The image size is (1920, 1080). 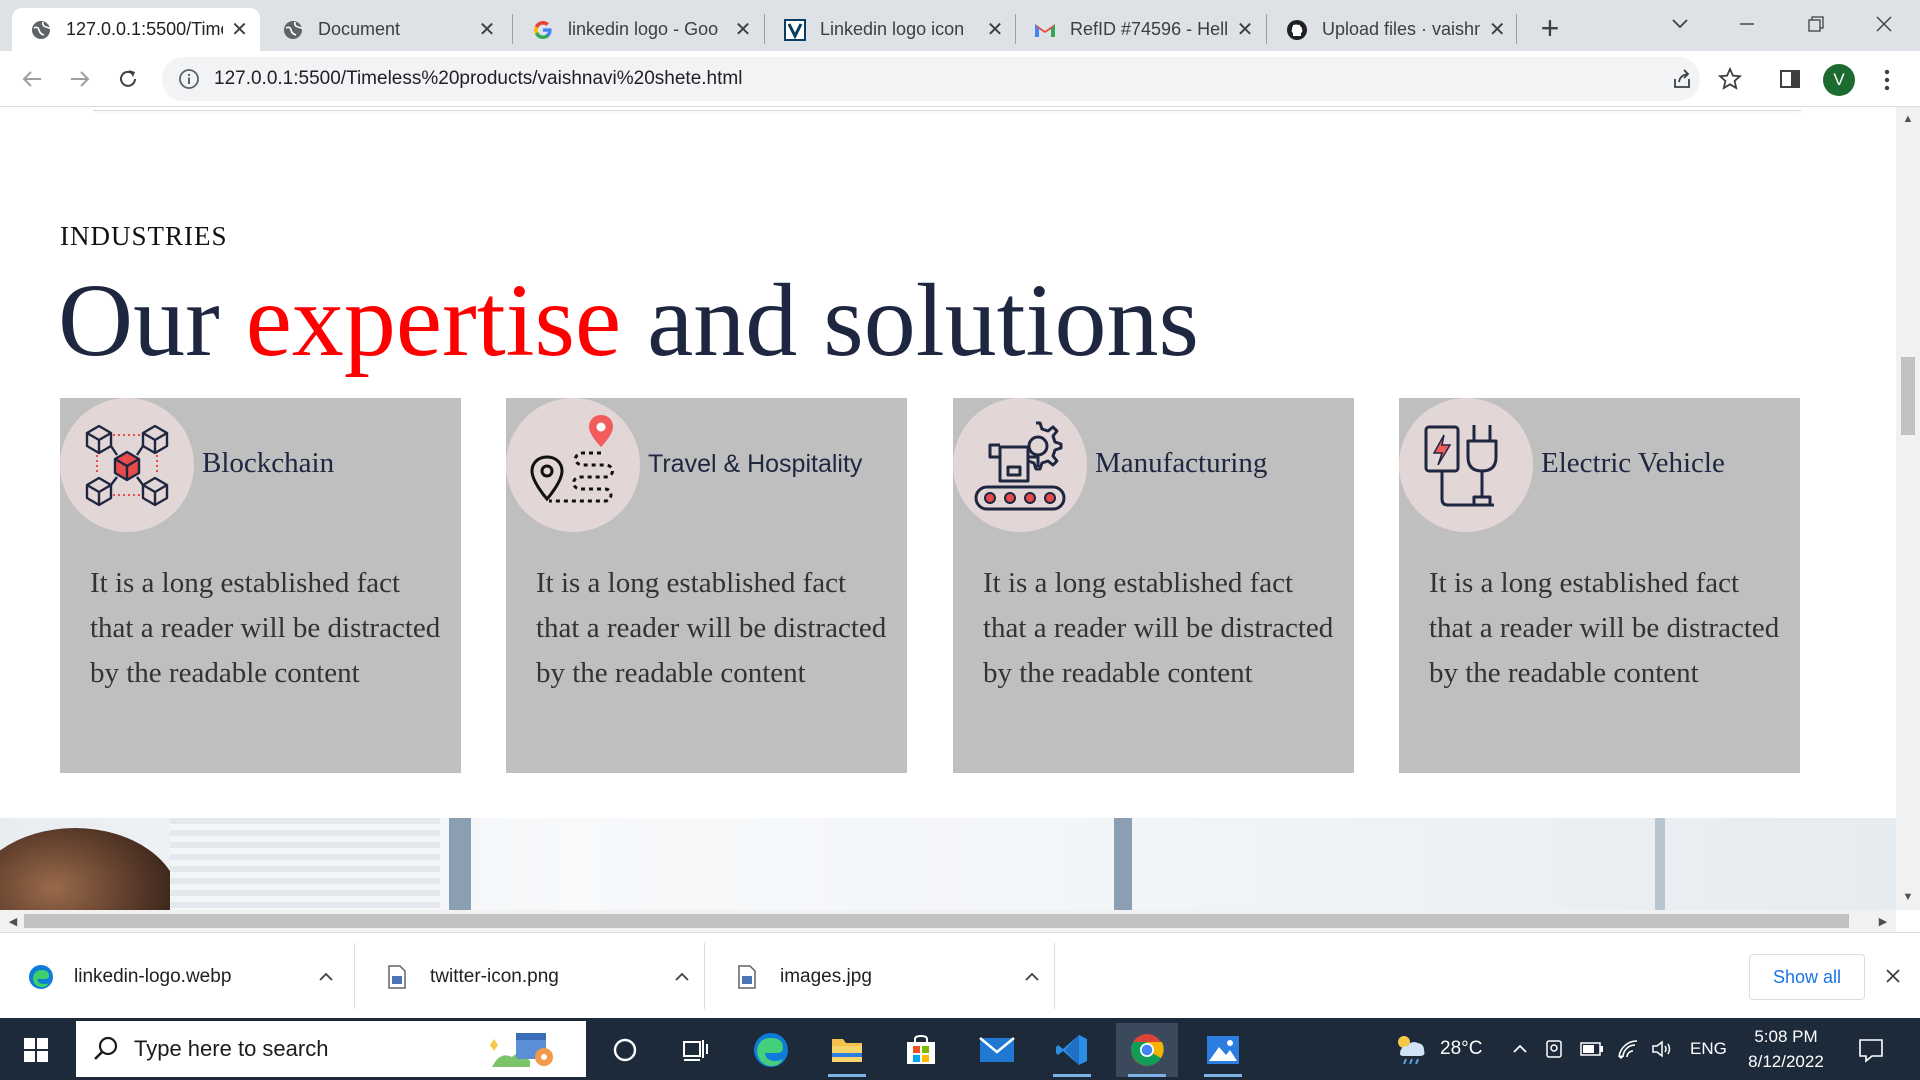 What do you see at coordinates (359, 29) in the screenshot?
I see `tab-title: Document` at bounding box center [359, 29].